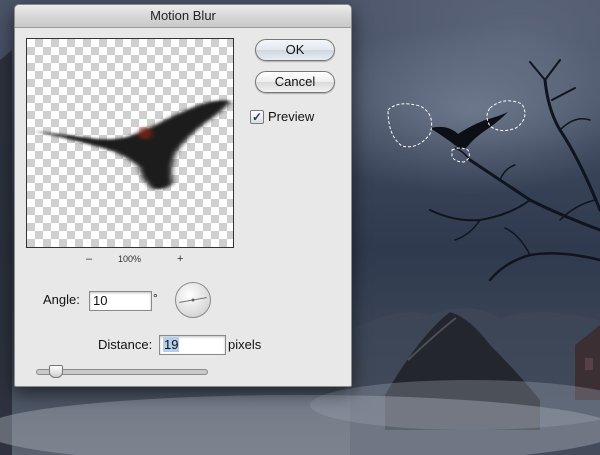  I want to click on distance-value: 19, so click(171, 344).